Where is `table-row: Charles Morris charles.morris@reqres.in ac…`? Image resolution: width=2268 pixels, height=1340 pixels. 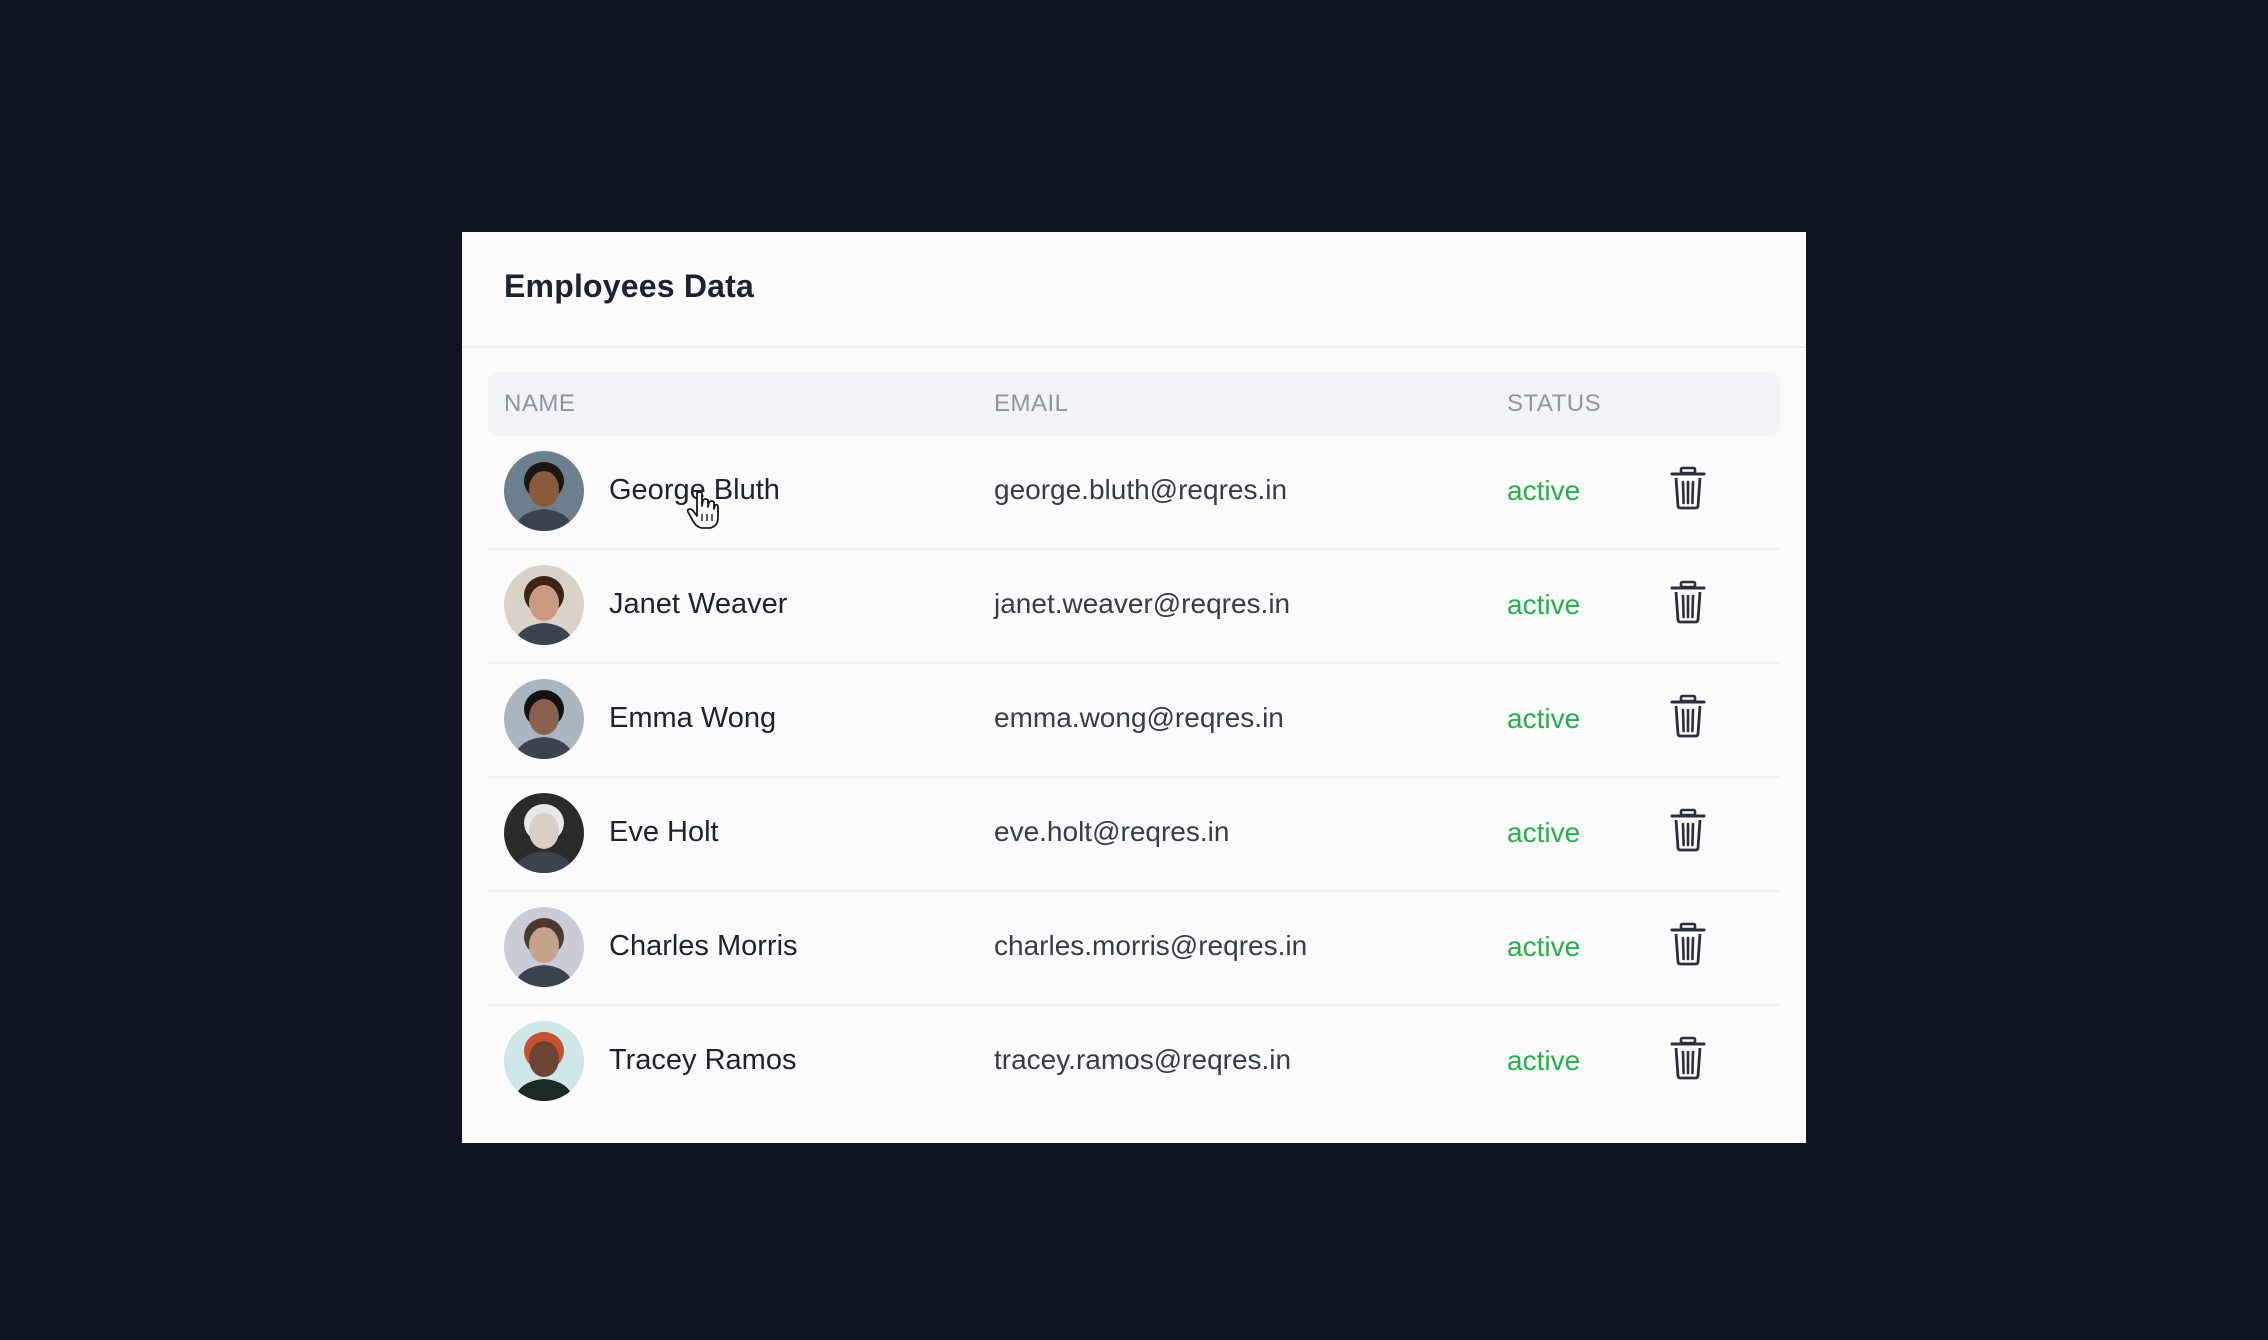
table-row: Charles Morris charles.morris@reqres.in ac… is located at coordinates (1134, 949).